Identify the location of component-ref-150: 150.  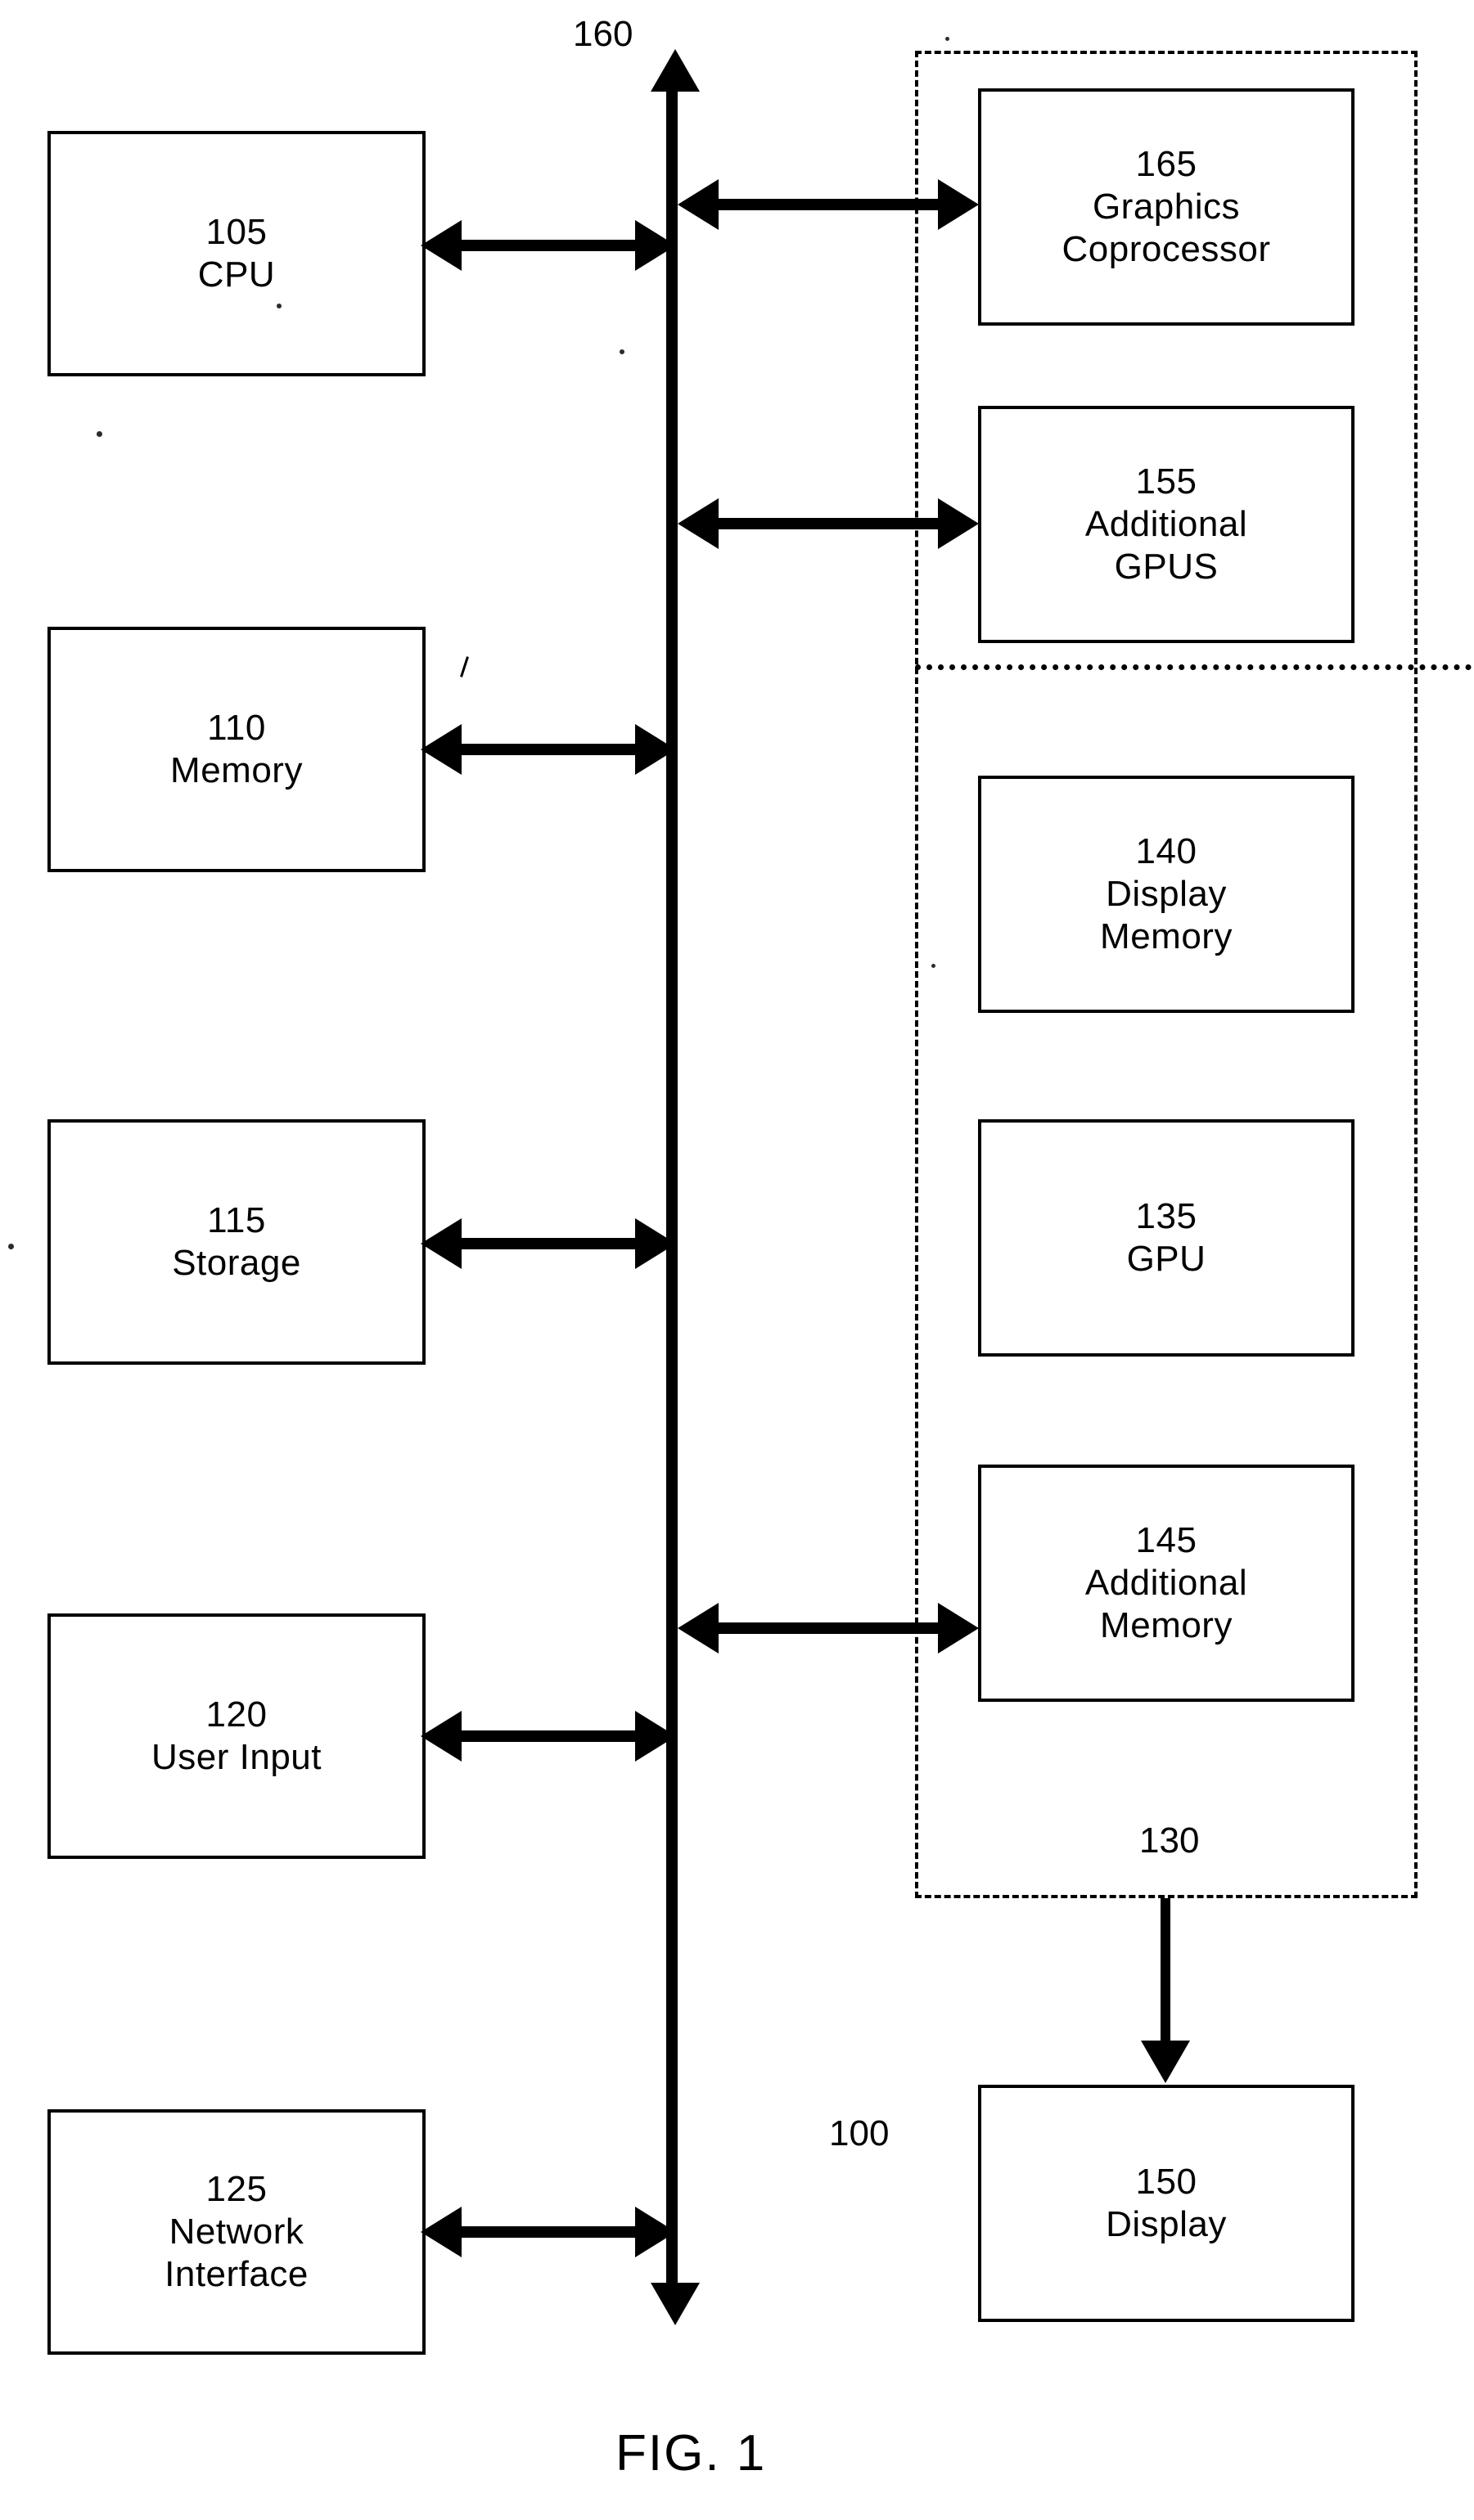
(1166, 2182).